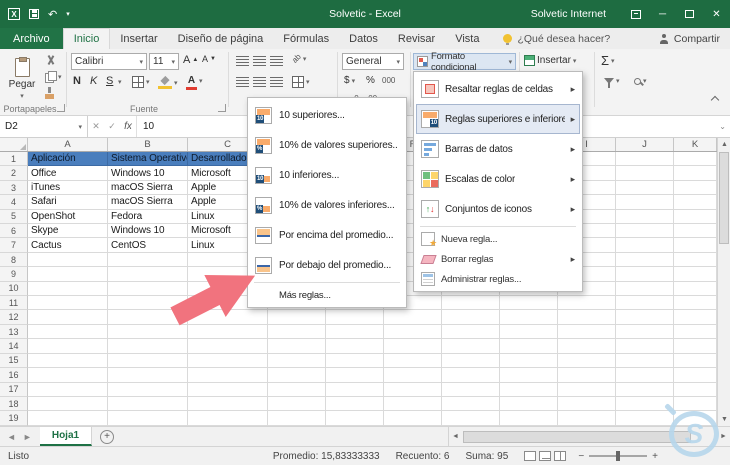 The height and width of the screenshot is (465, 730). What do you see at coordinates (645, 332) in the screenshot?
I see `cell-j13` at bounding box center [645, 332].